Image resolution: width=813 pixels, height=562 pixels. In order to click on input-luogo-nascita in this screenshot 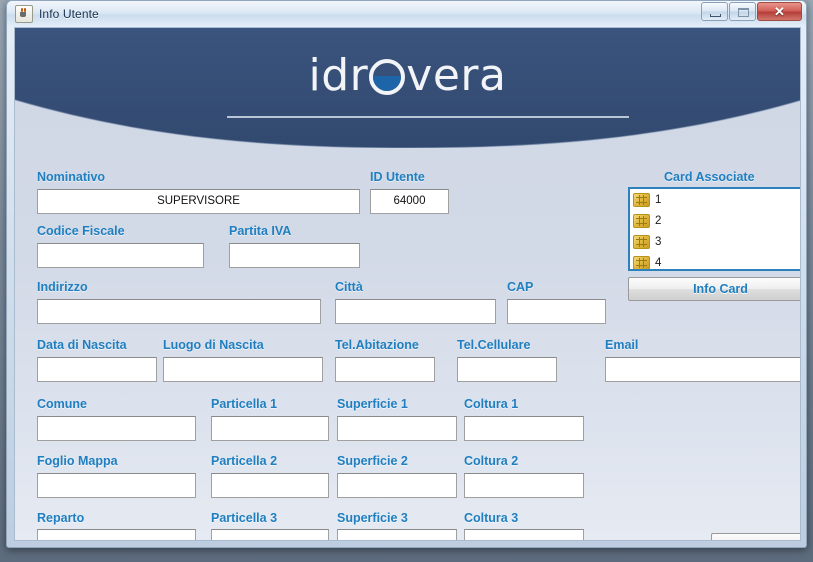, I will do `click(243, 369)`.